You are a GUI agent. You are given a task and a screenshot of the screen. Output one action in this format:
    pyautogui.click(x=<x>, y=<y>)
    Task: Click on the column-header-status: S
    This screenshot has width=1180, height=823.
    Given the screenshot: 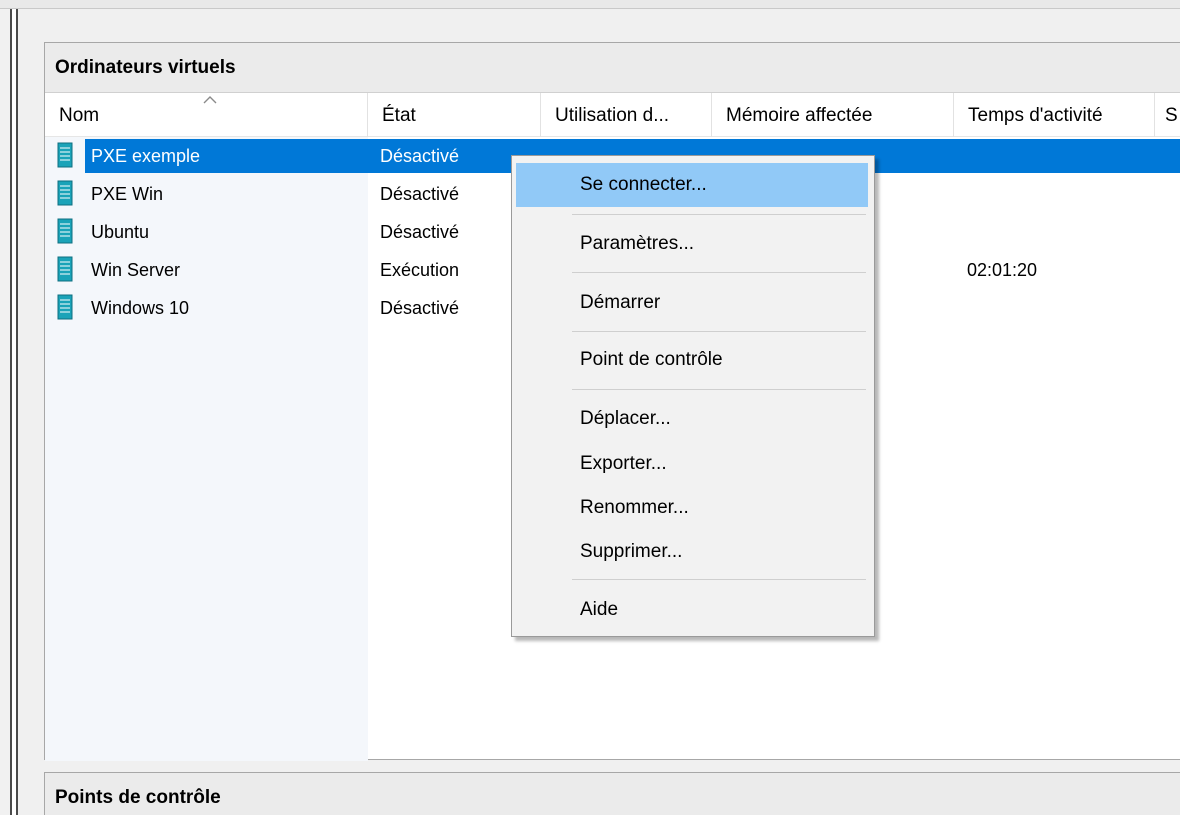 What is the action you would take?
    pyautogui.click(x=1167, y=115)
    